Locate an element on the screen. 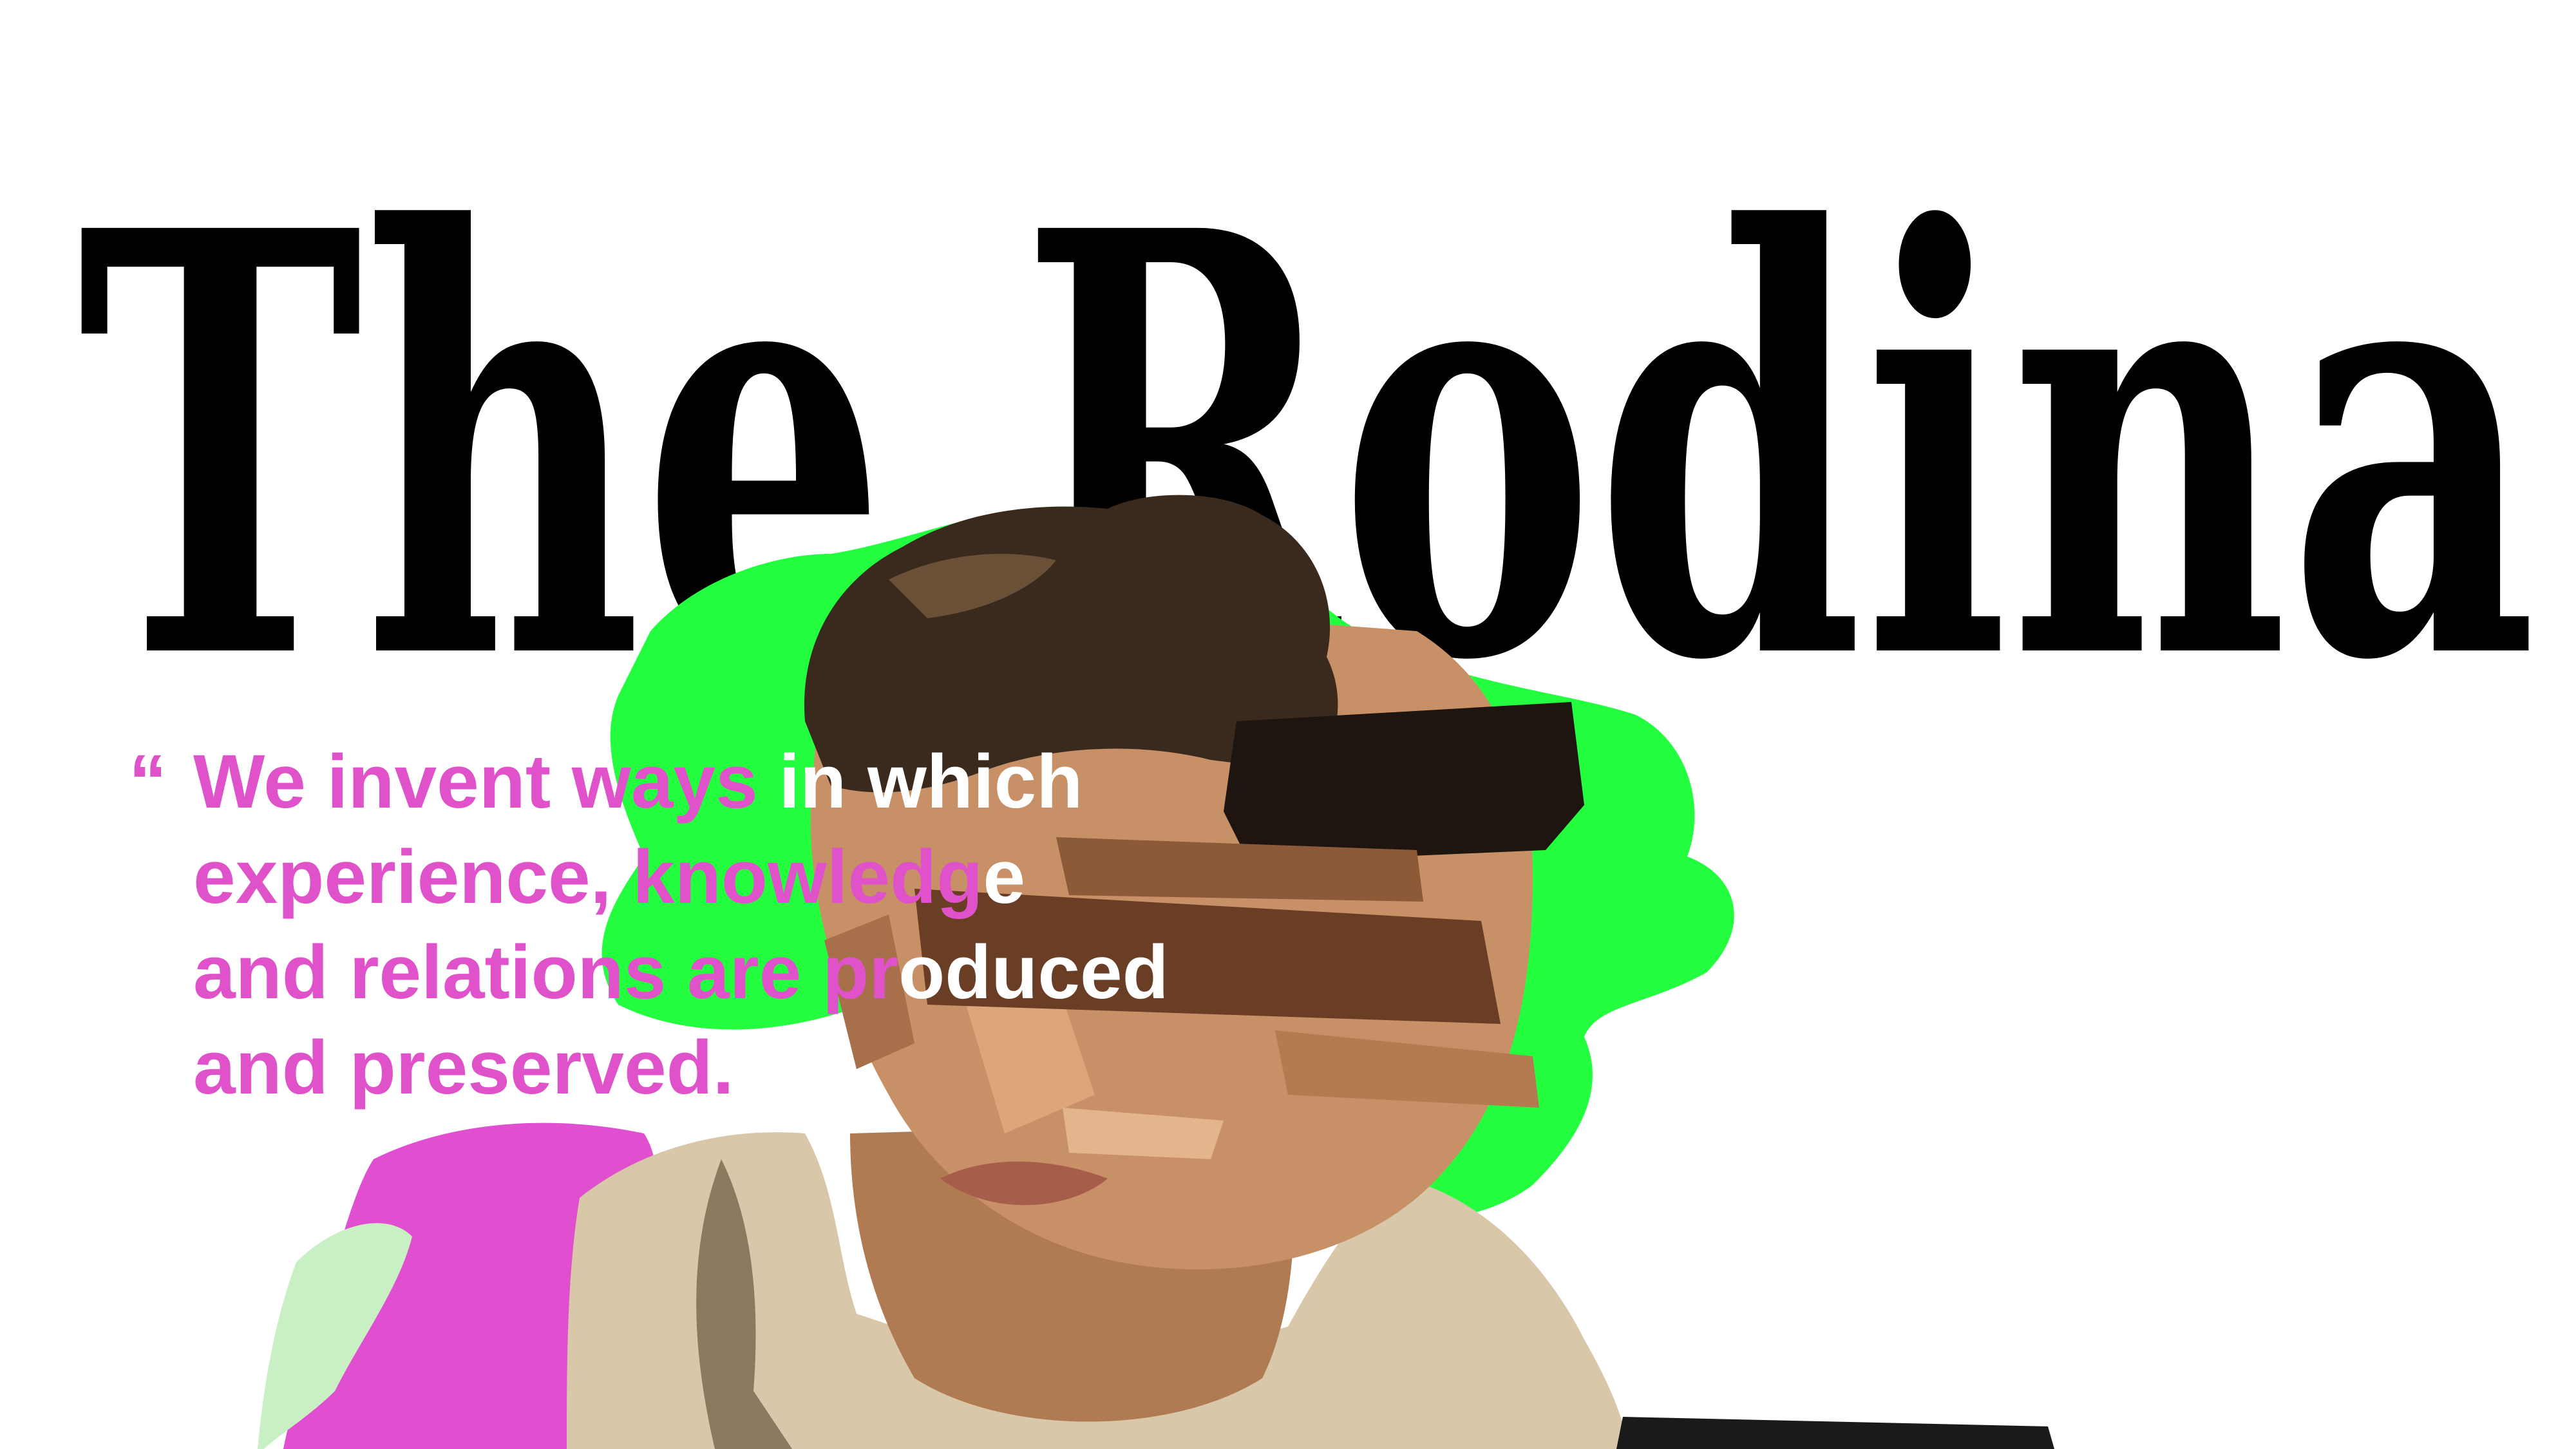 Image resolution: width=2576 pixels, height=1449 pixels. quote-line-3: and relations are produced is located at coordinates (681, 973).